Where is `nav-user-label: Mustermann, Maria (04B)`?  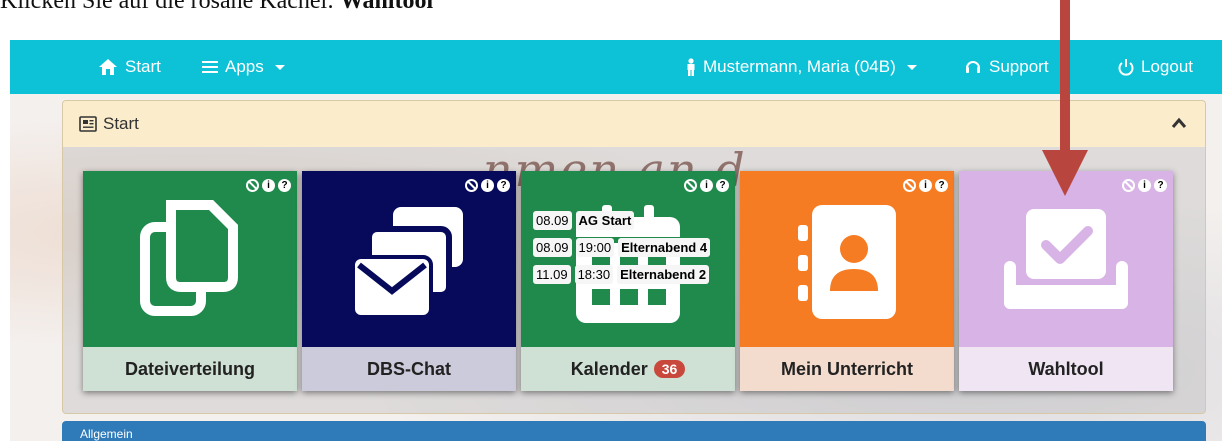 nav-user-label: Mustermann, Maria (04B) is located at coordinates (799, 66).